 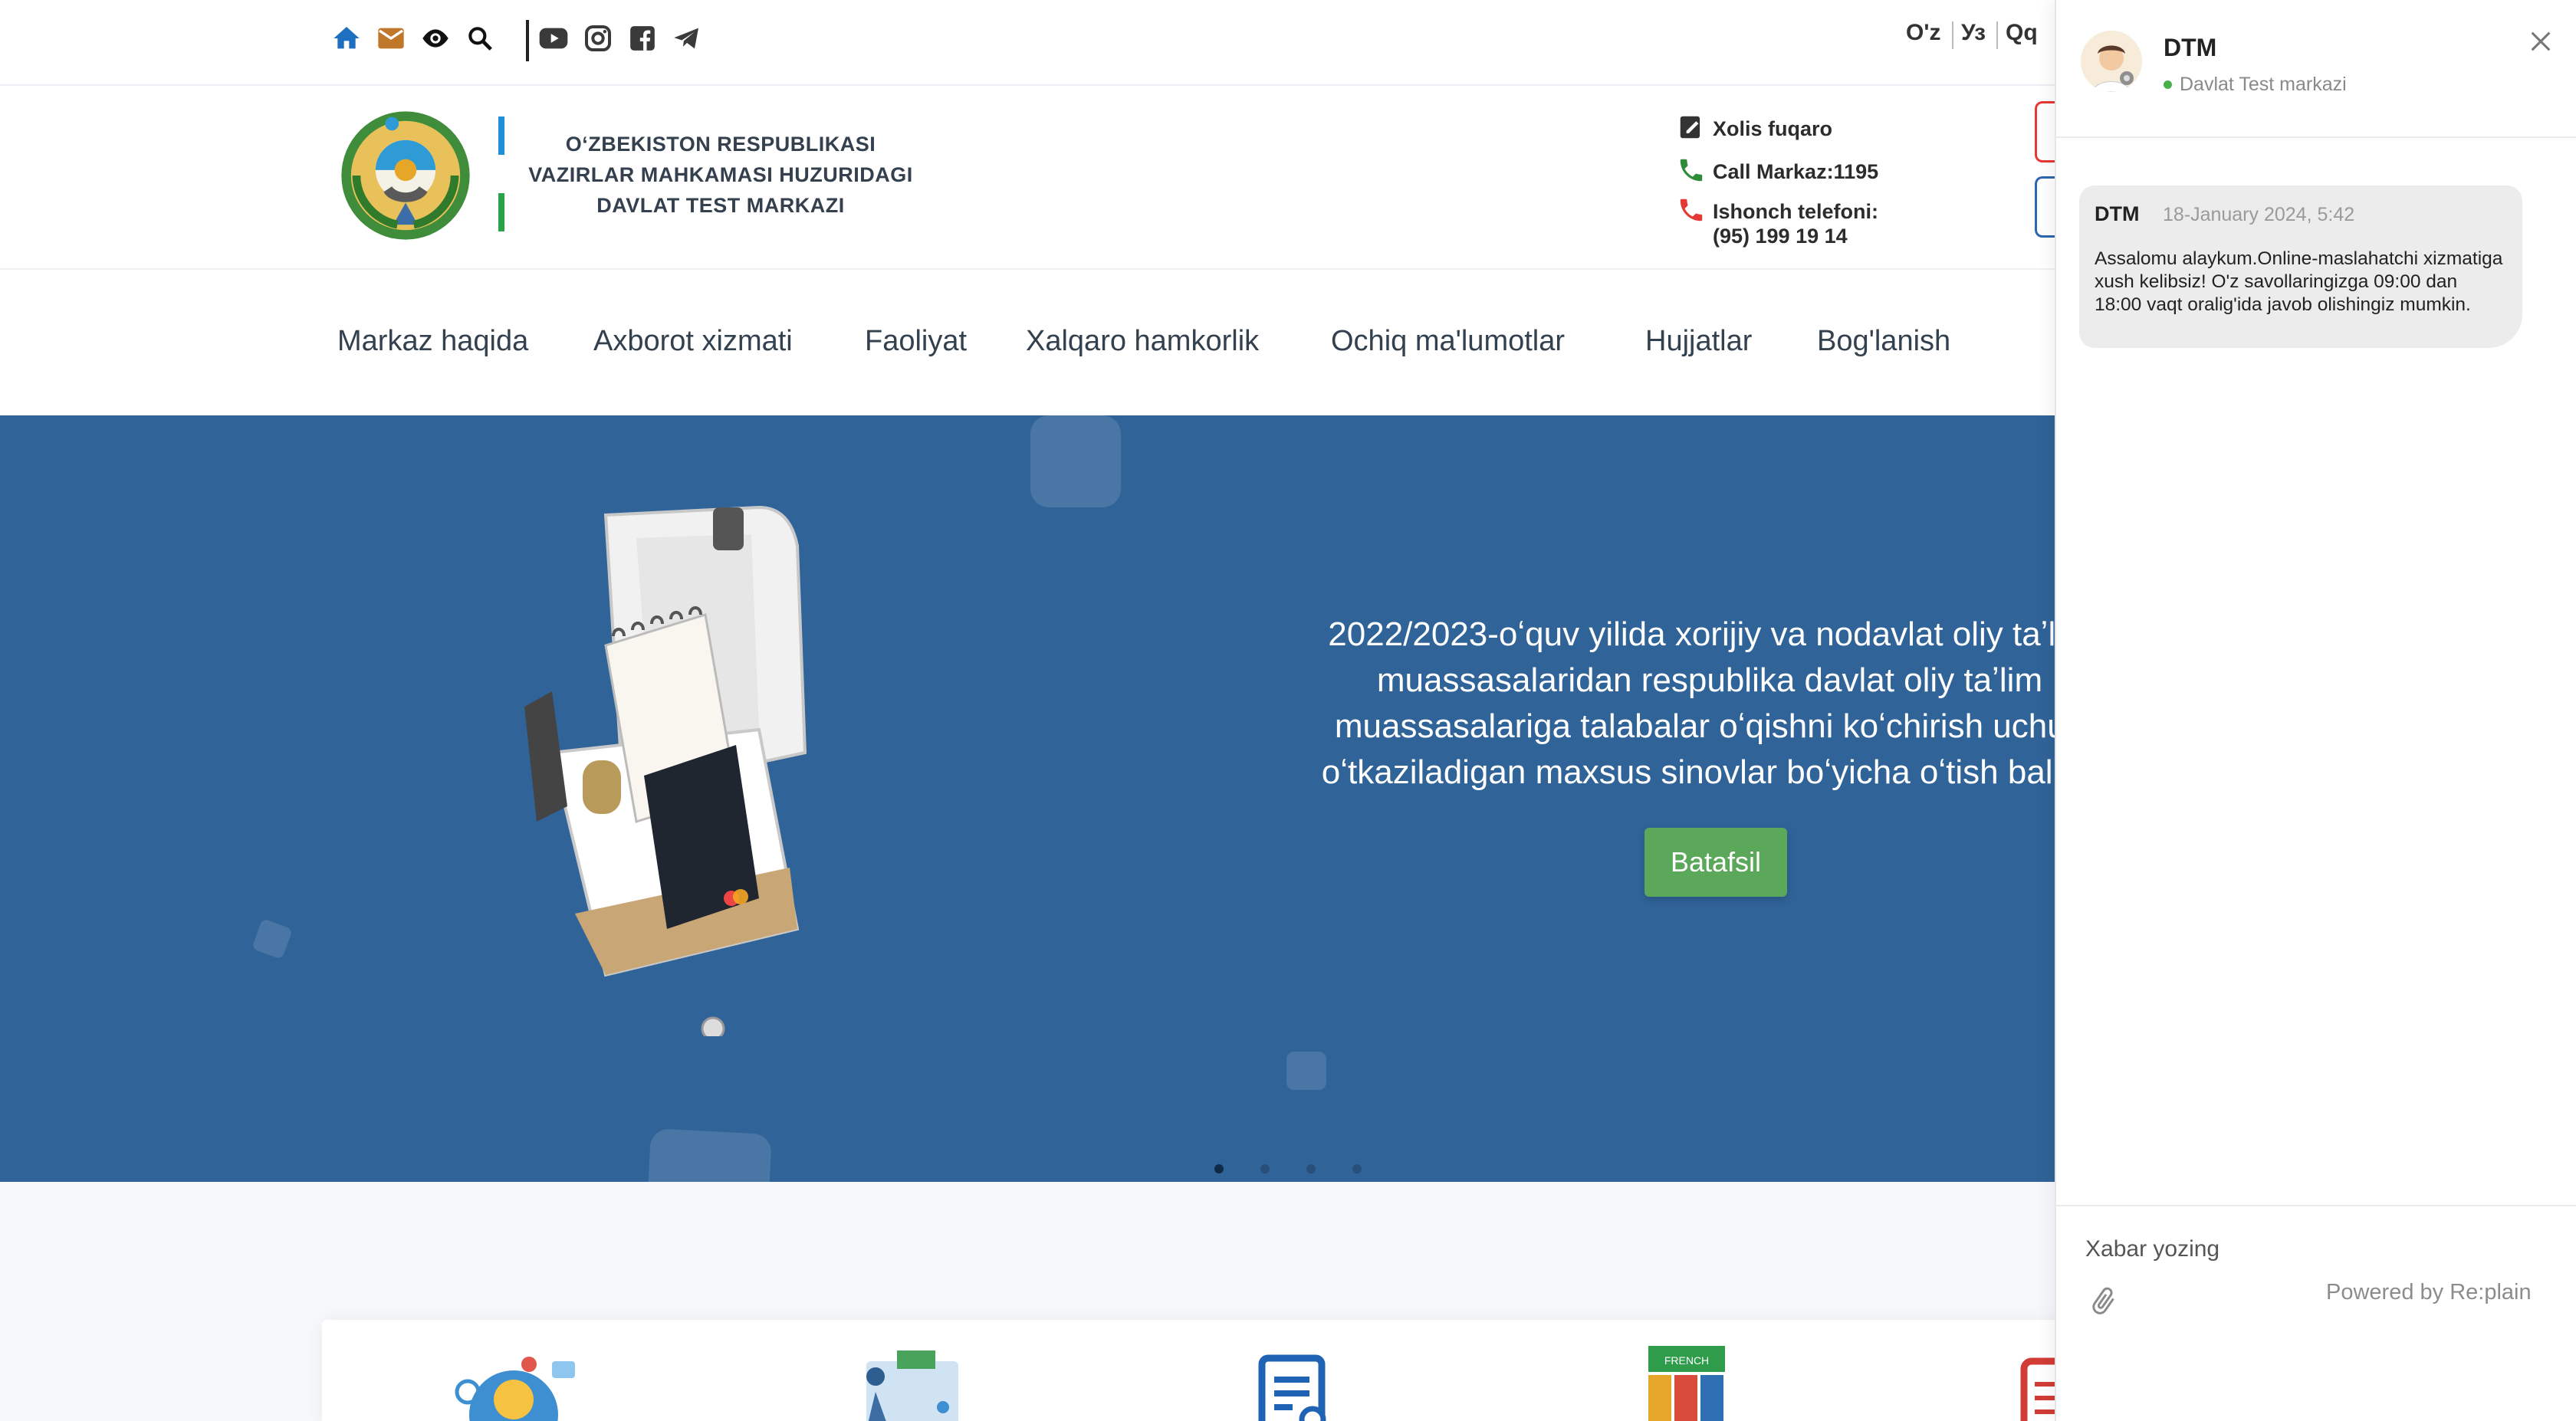 I want to click on youtube-icon, so click(x=554, y=38).